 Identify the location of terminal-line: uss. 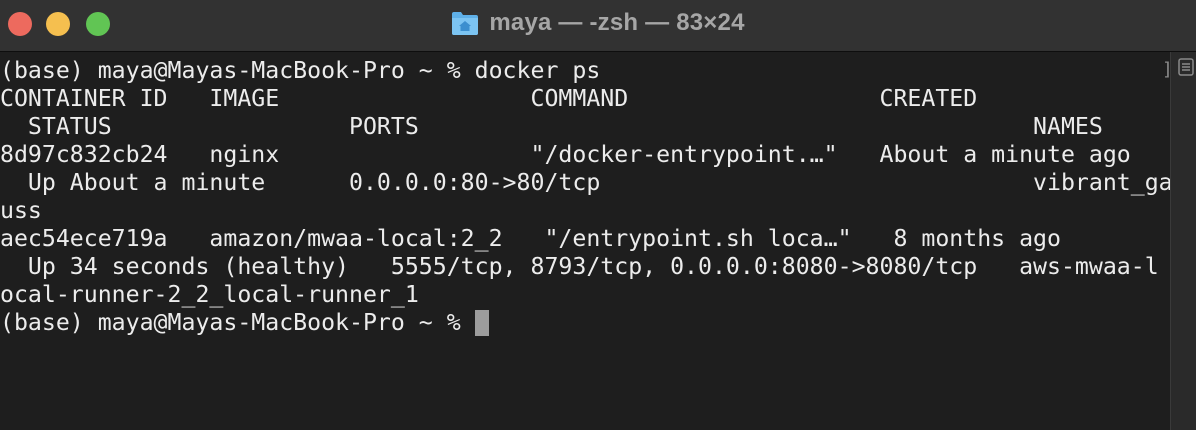
(21, 210).